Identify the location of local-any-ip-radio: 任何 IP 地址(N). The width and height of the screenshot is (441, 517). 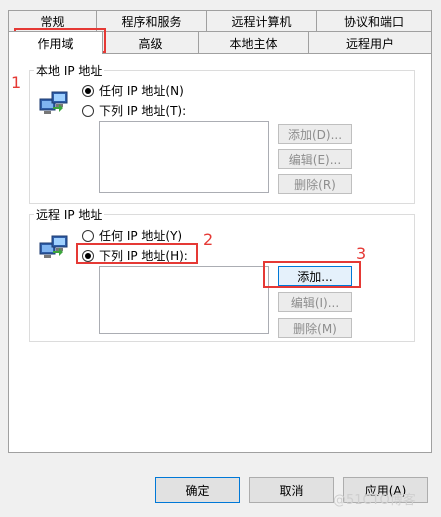
(133, 90).